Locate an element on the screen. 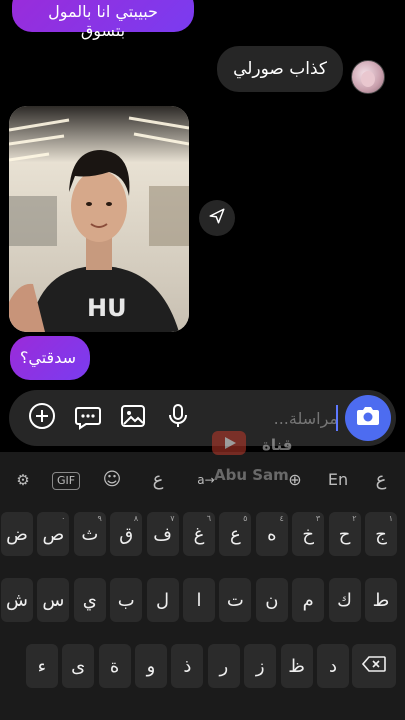 This screenshot has width=405, height=720. key-hint: ١ is located at coordinates (390, 518).